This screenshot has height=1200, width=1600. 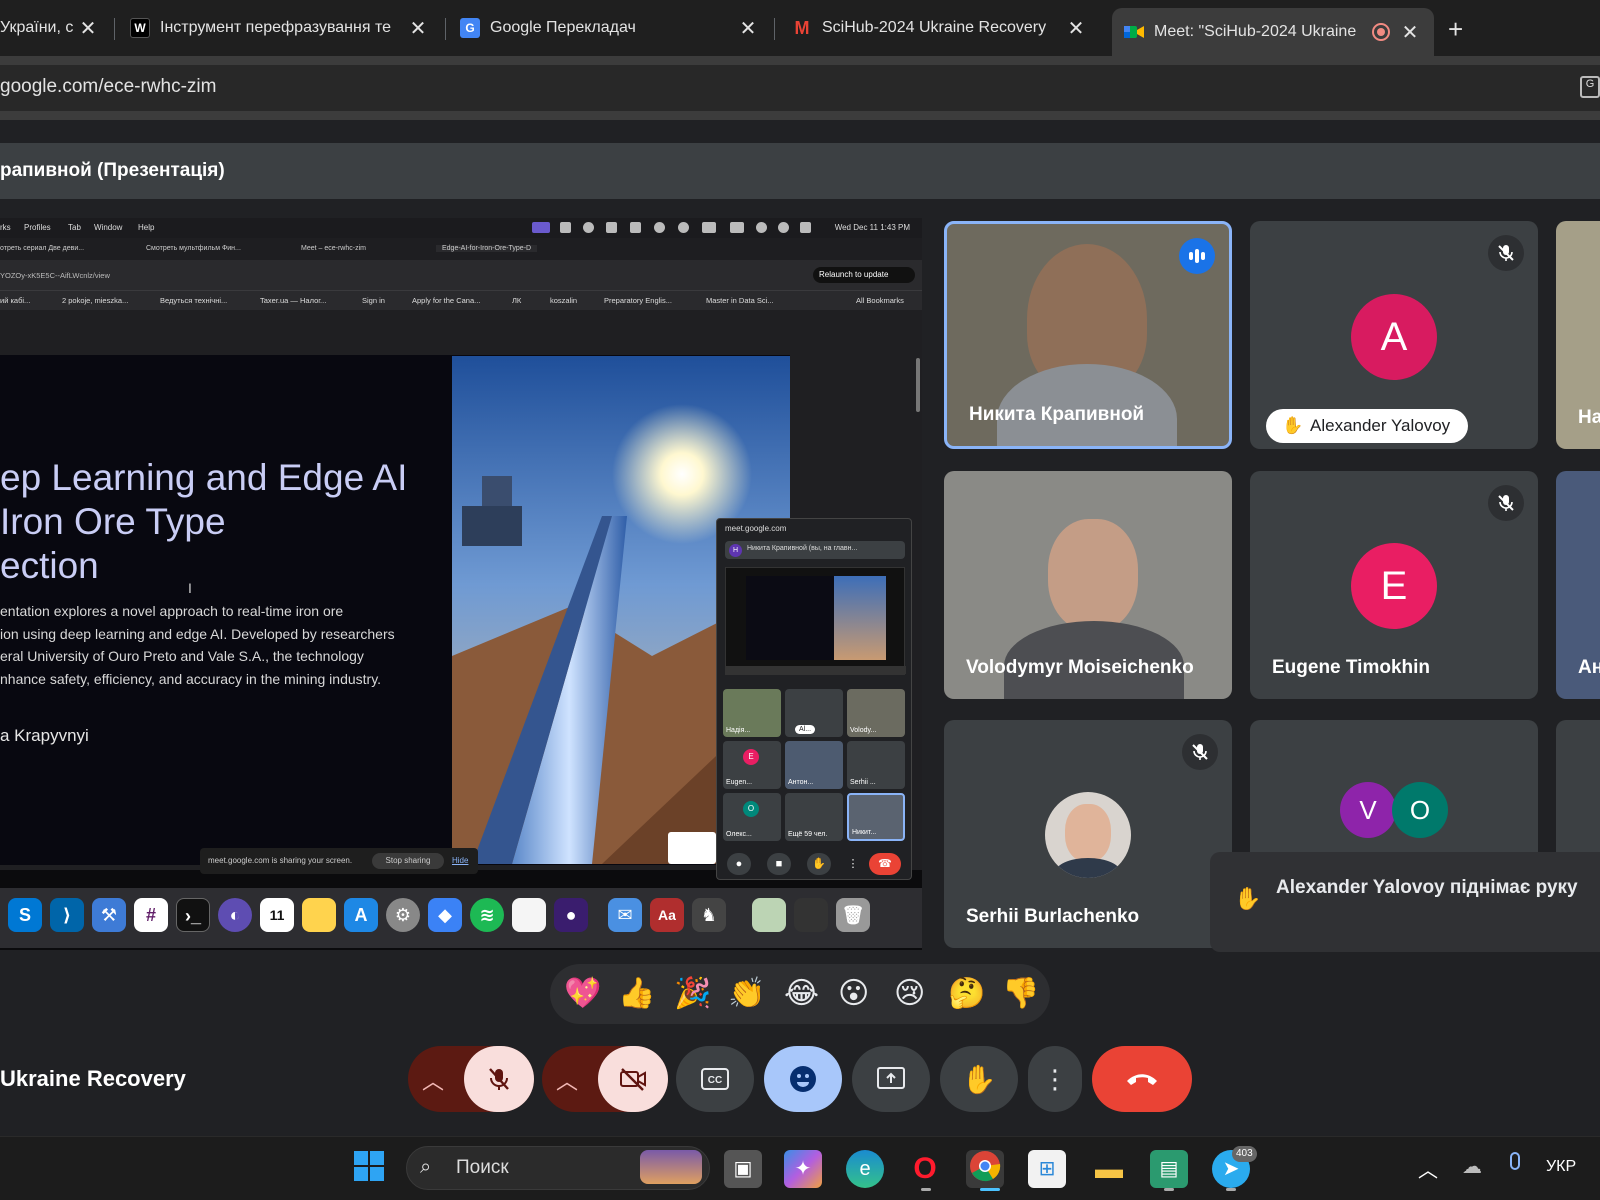 What do you see at coordinates (891, 1079) in the screenshot?
I see `present-button` at bounding box center [891, 1079].